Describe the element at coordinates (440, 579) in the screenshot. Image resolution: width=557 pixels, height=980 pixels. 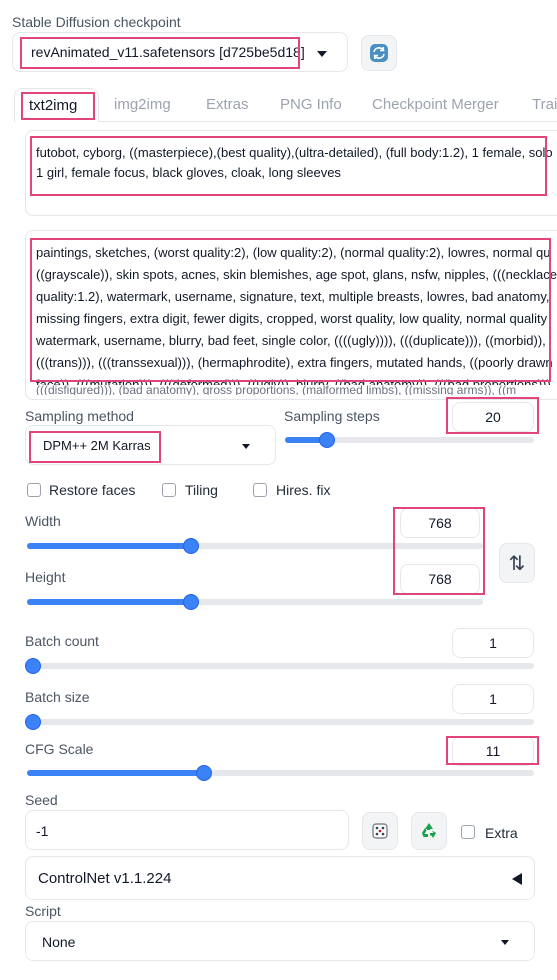
I see `height-input: 768` at that location.